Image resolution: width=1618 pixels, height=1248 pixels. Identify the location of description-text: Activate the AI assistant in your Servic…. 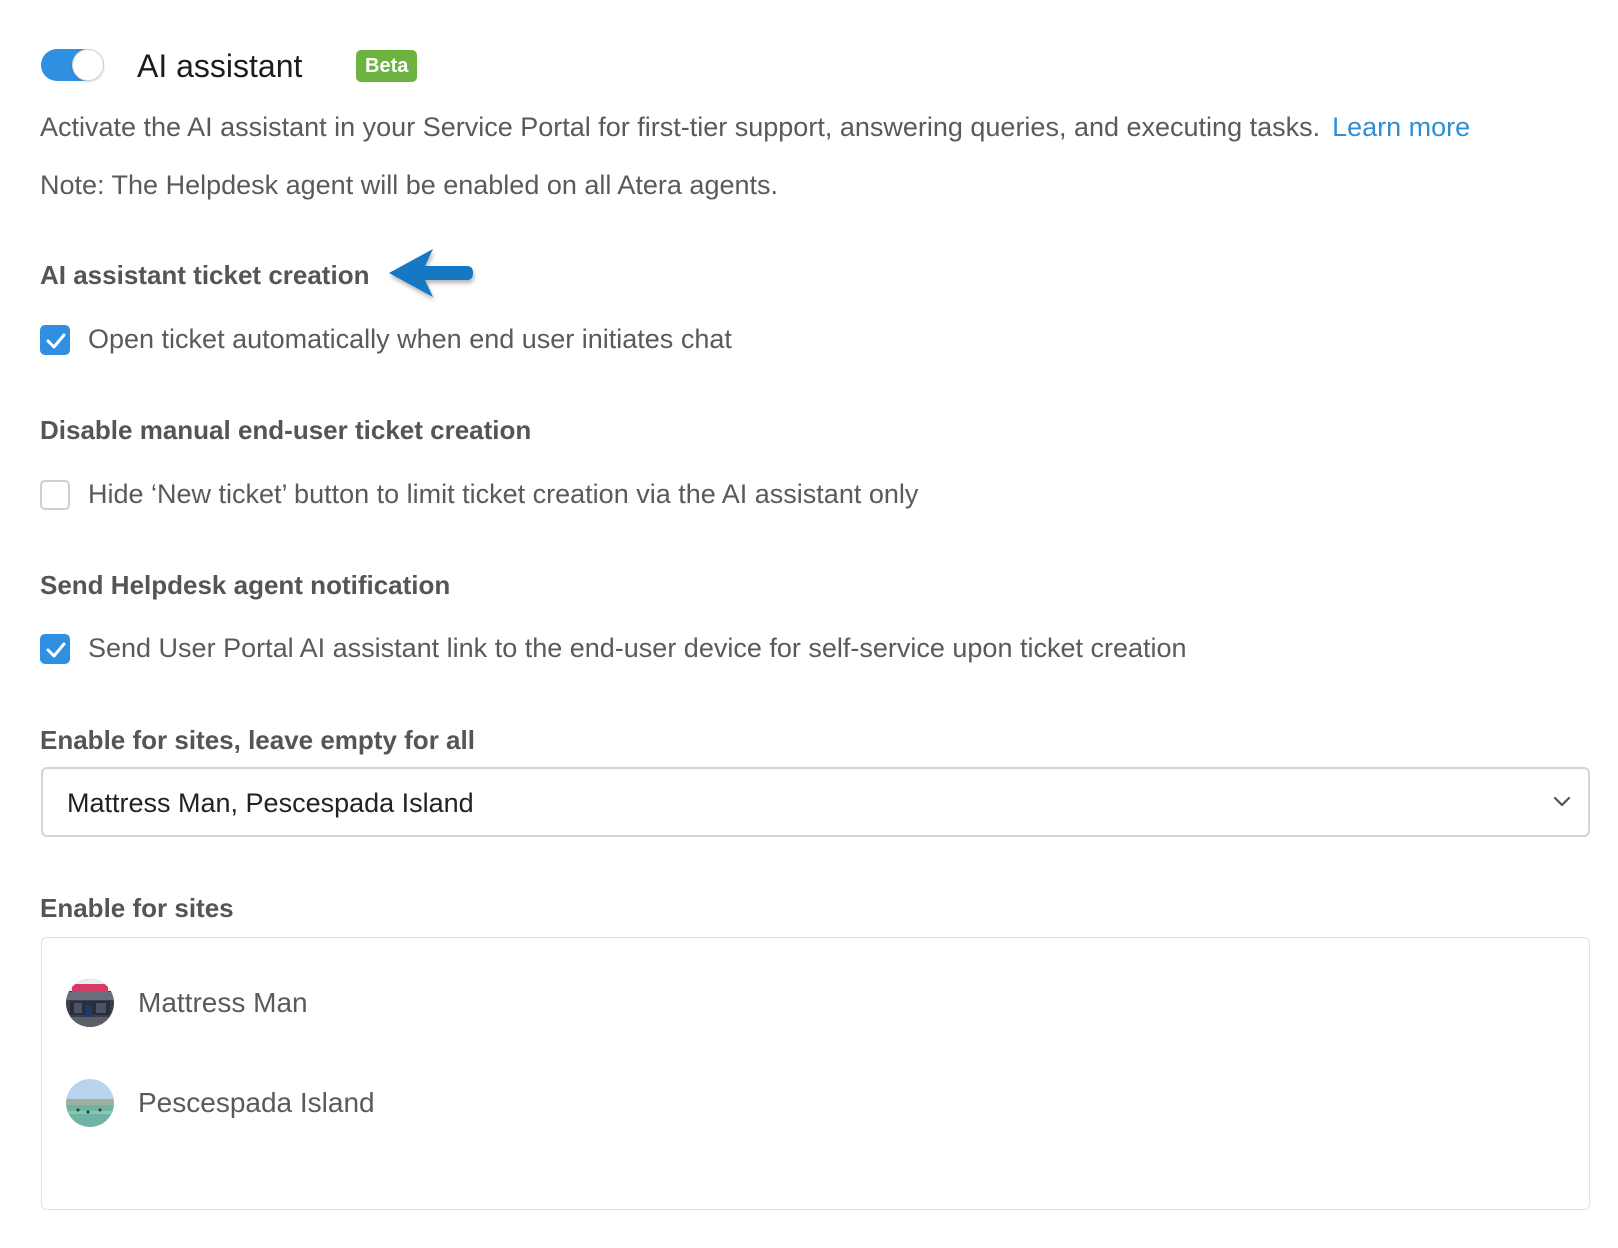
(680, 127).